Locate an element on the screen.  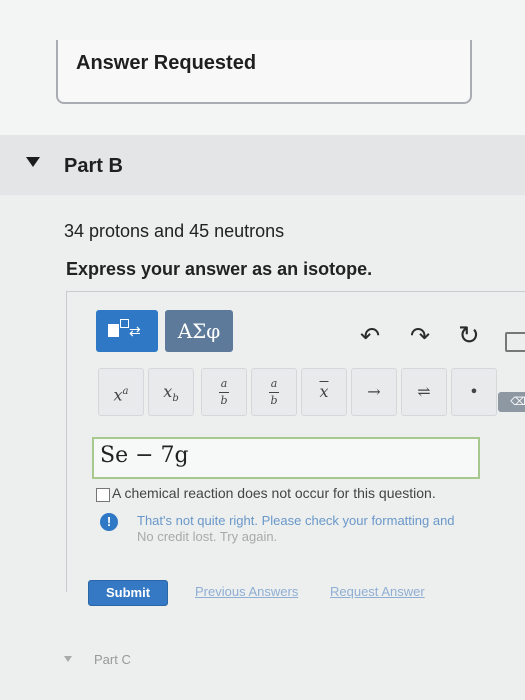
equilibrium-arrow-button: ⇌ is located at coordinates (424, 392).